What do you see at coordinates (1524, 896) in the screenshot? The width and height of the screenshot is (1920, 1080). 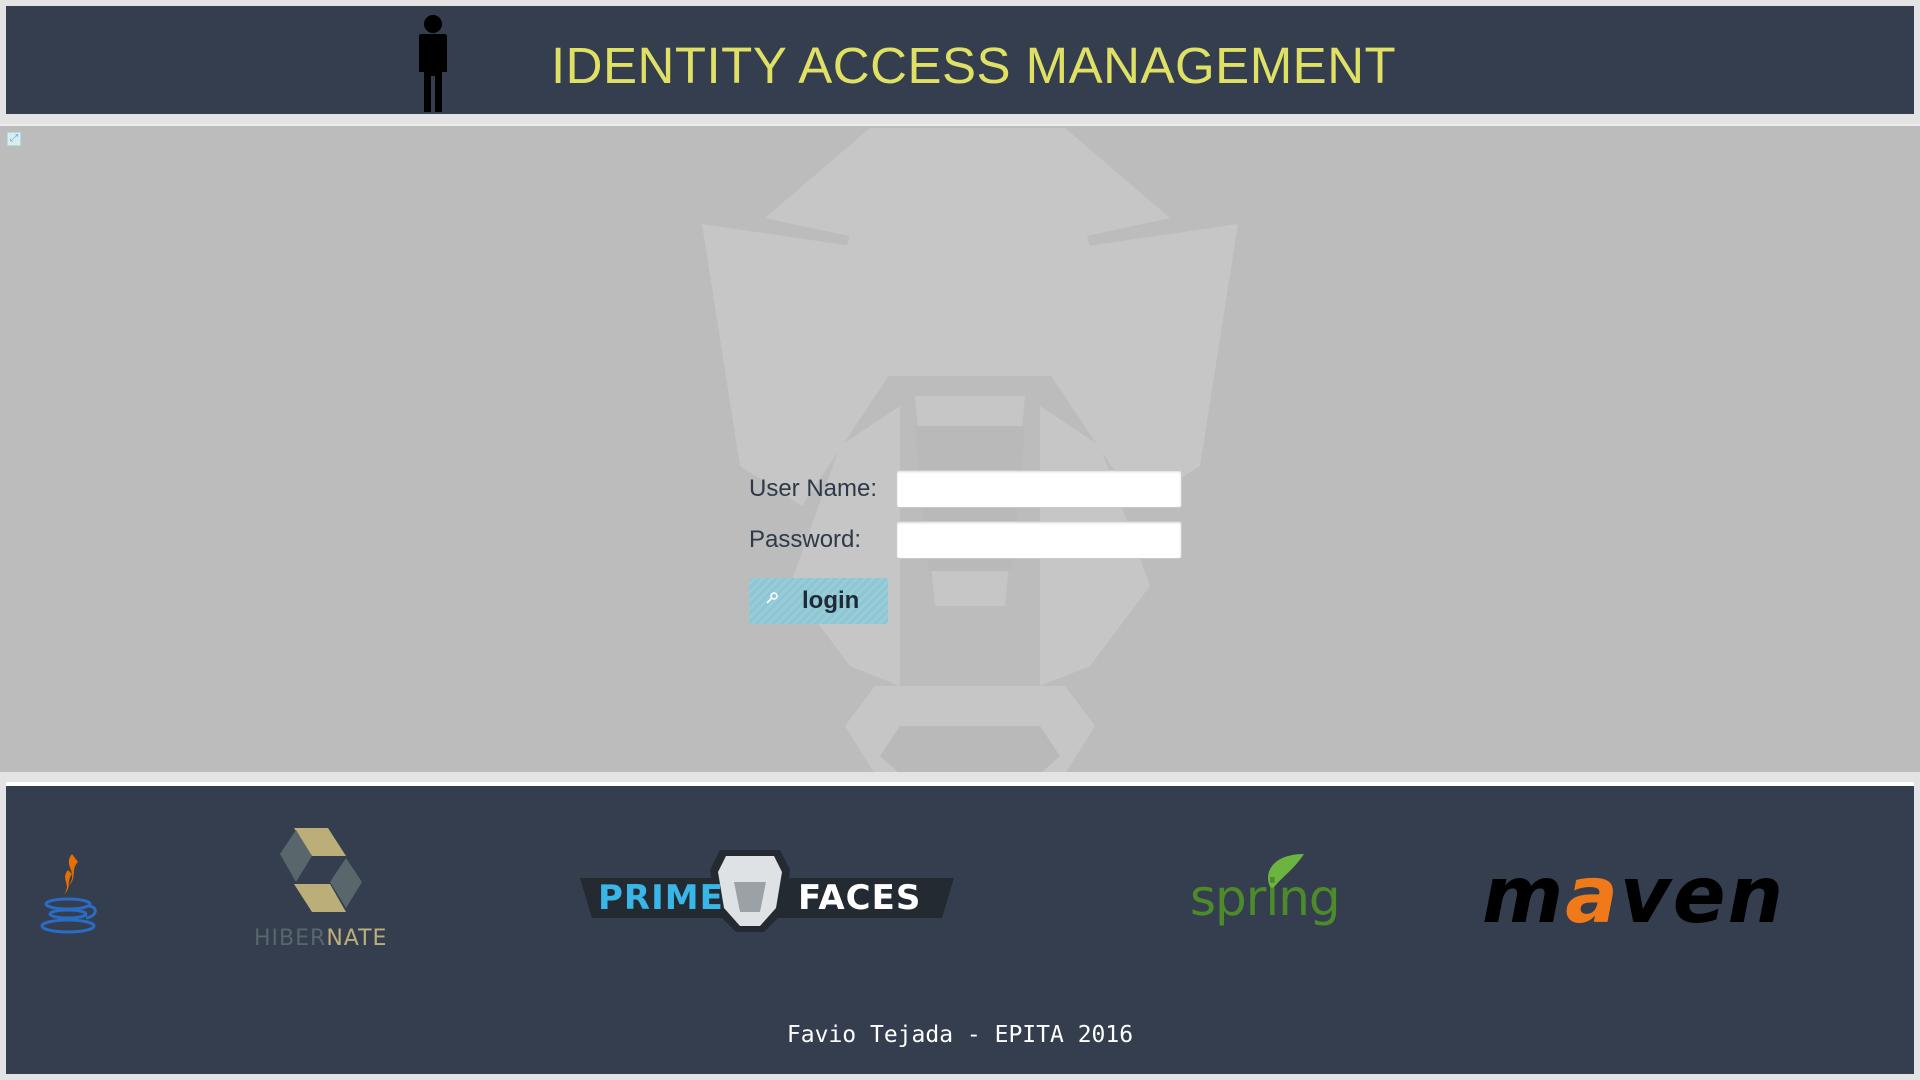 I see `maven-text-m: m` at bounding box center [1524, 896].